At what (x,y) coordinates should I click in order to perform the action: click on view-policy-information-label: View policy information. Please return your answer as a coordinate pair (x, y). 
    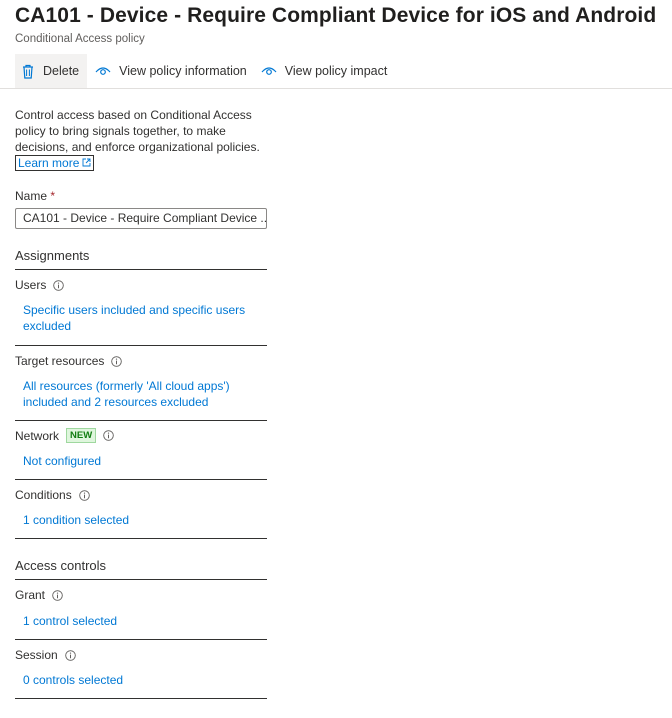
    Looking at the image, I should click on (183, 71).